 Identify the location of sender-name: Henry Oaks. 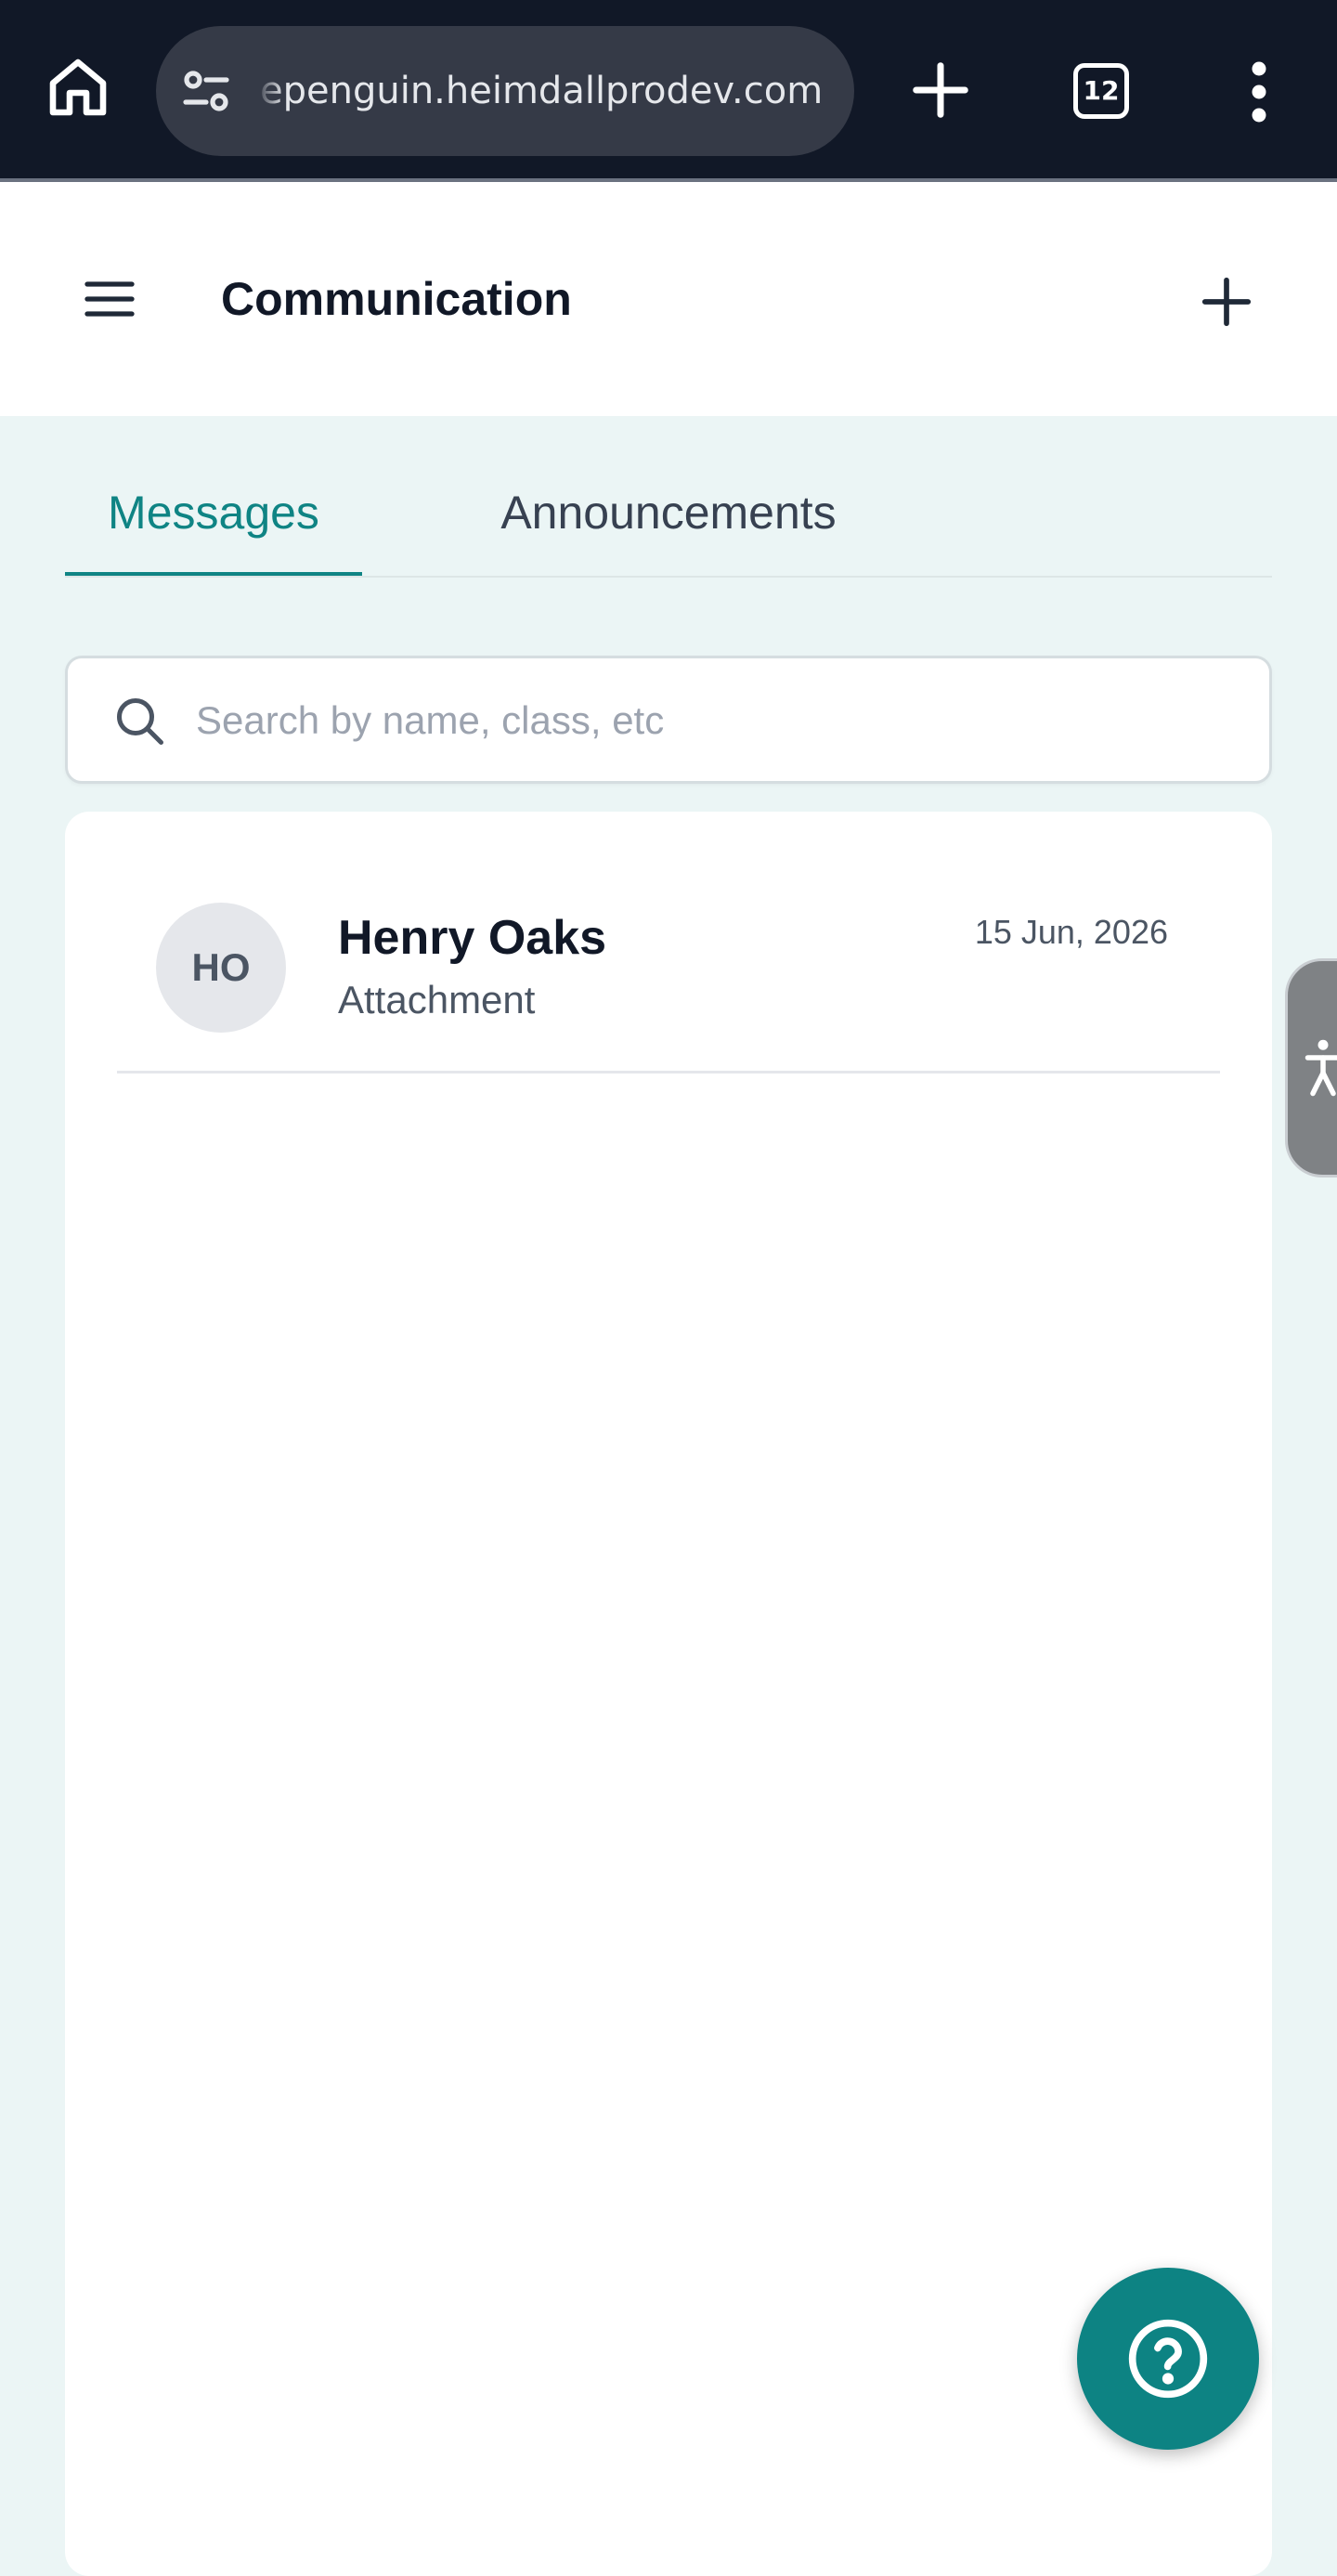
(472, 938).